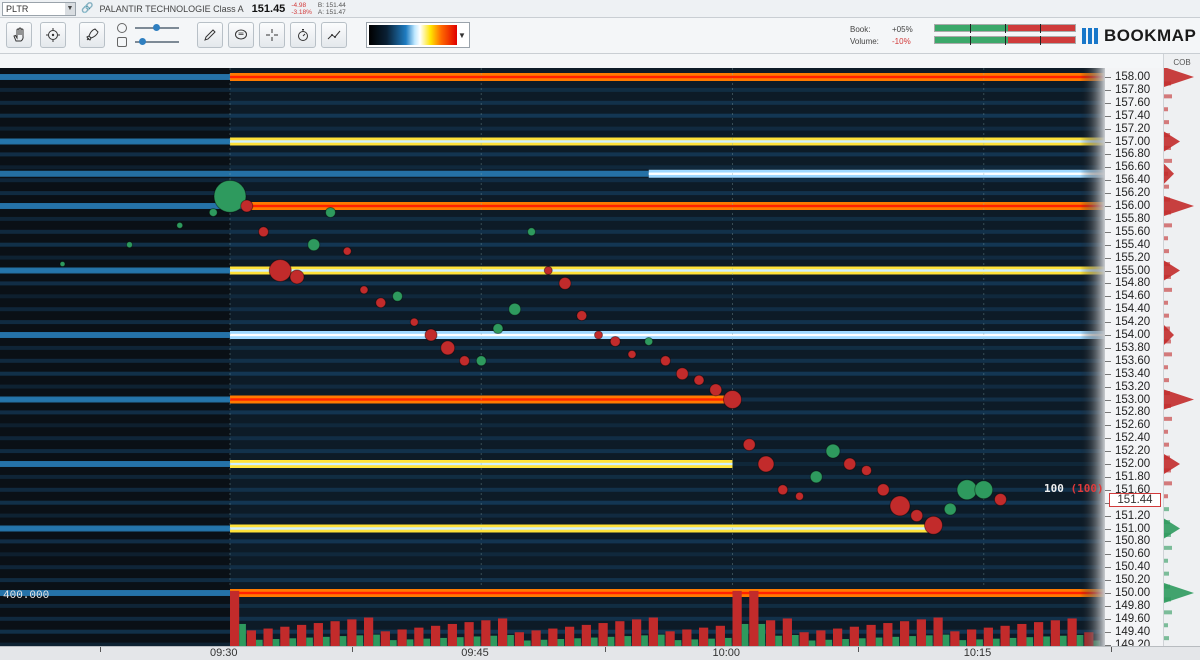 The image size is (1200, 660). I want to click on timer-tool-button, so click(303, 35).